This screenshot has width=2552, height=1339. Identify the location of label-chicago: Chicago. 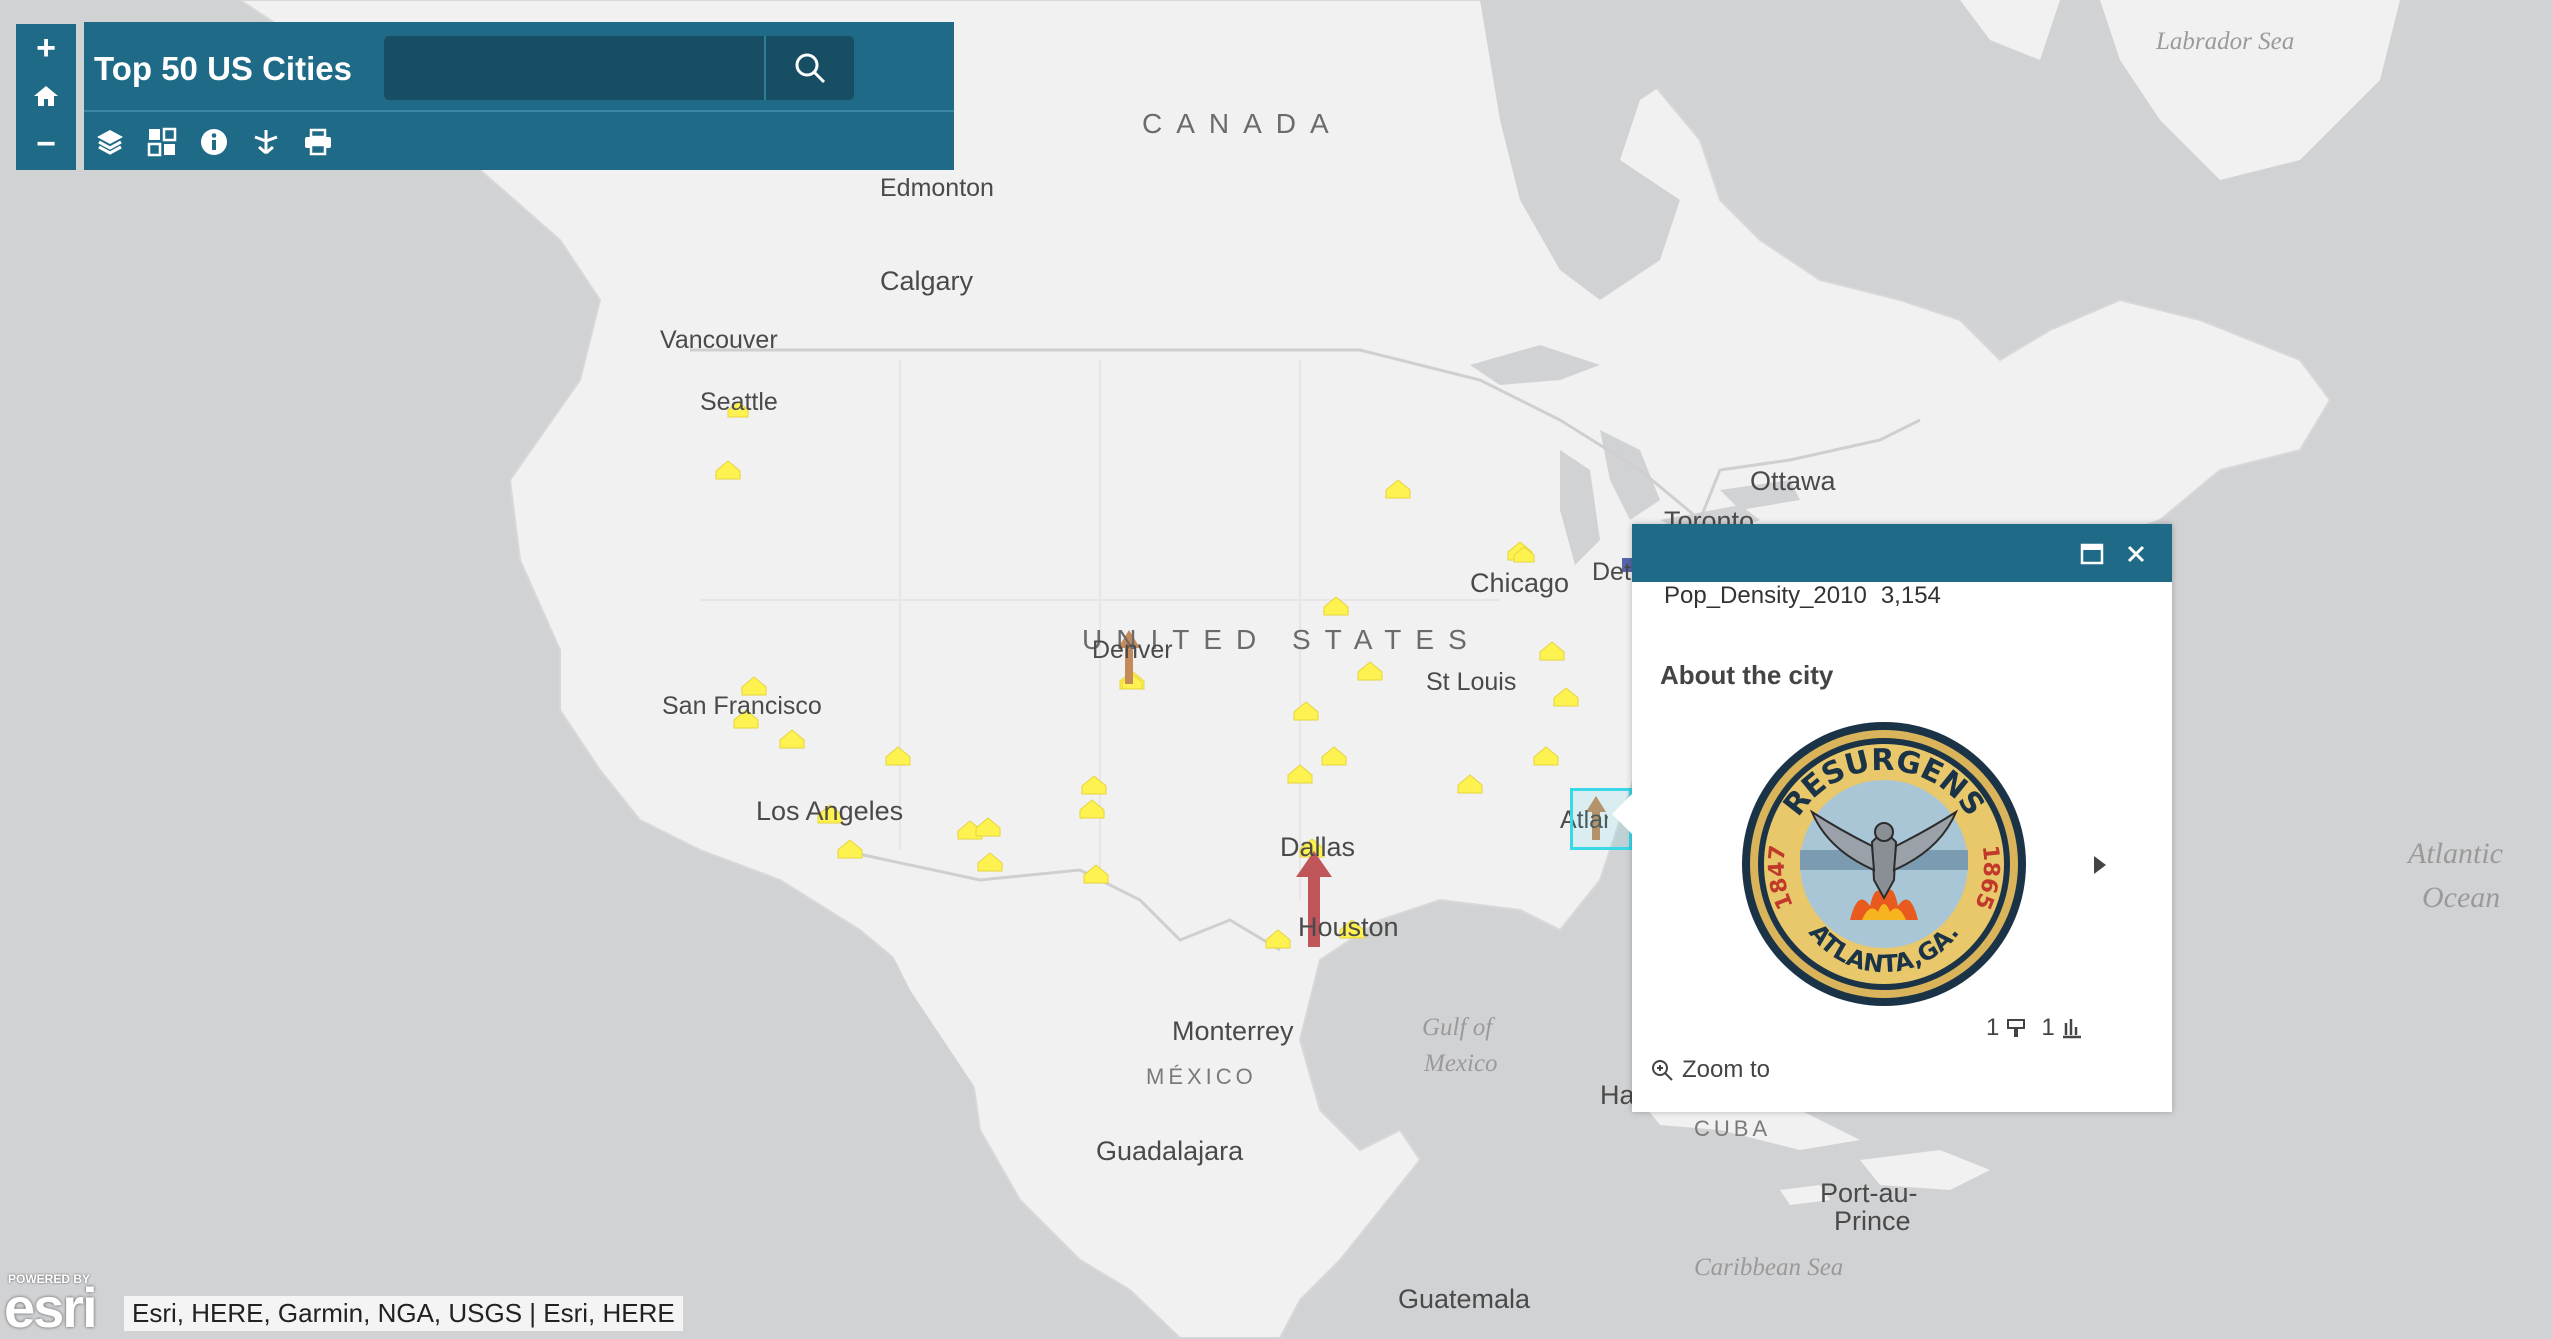
(1520, 583).